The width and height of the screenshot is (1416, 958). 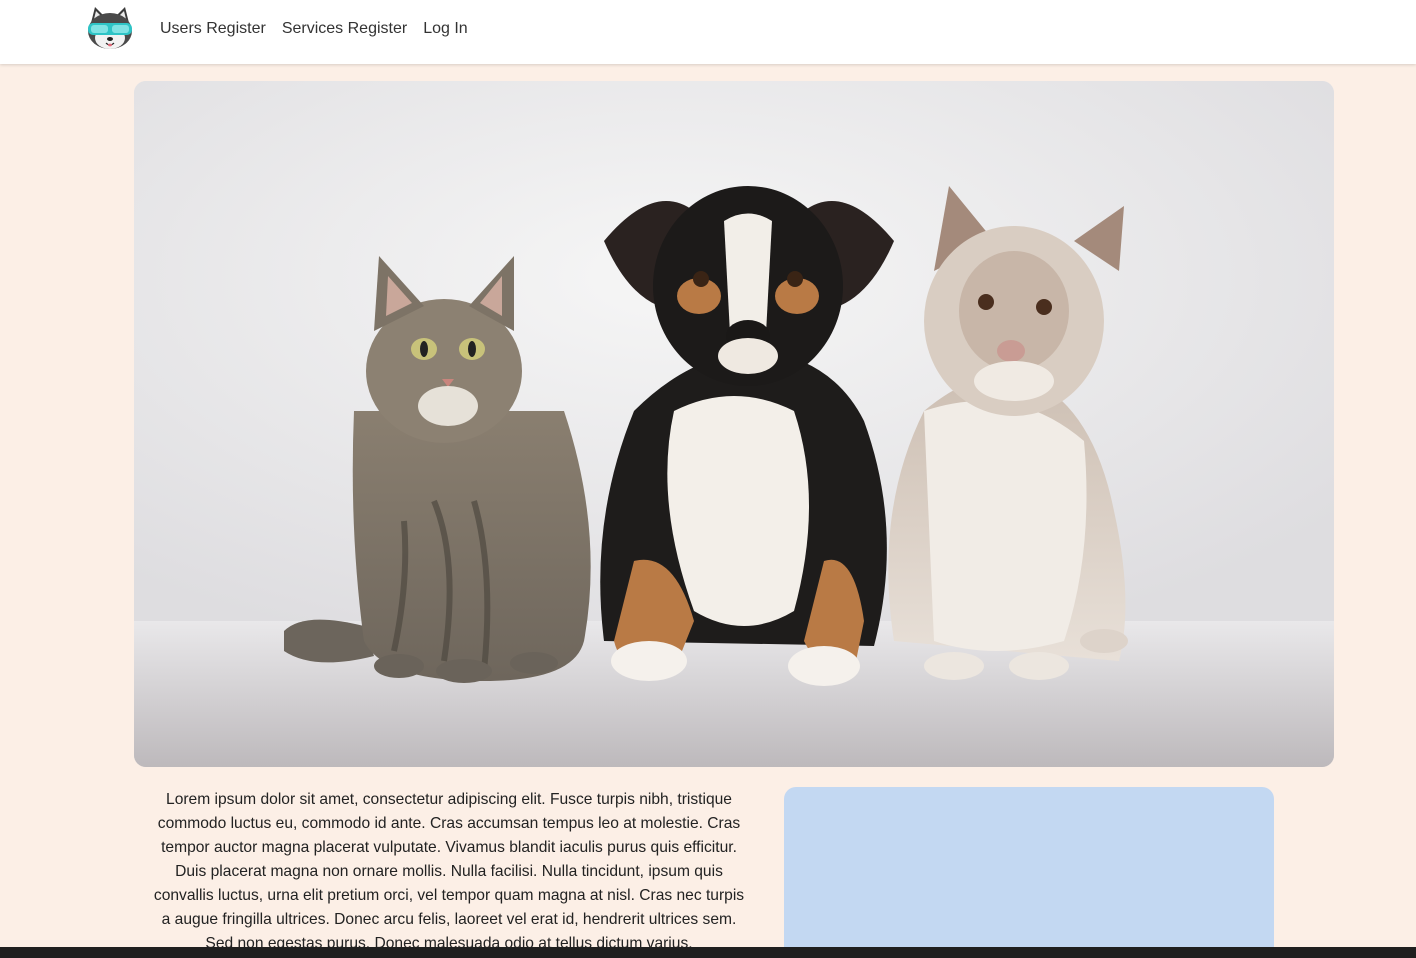 I want to click on nav-link-log-in: Log In, so click(x=445, y=29).